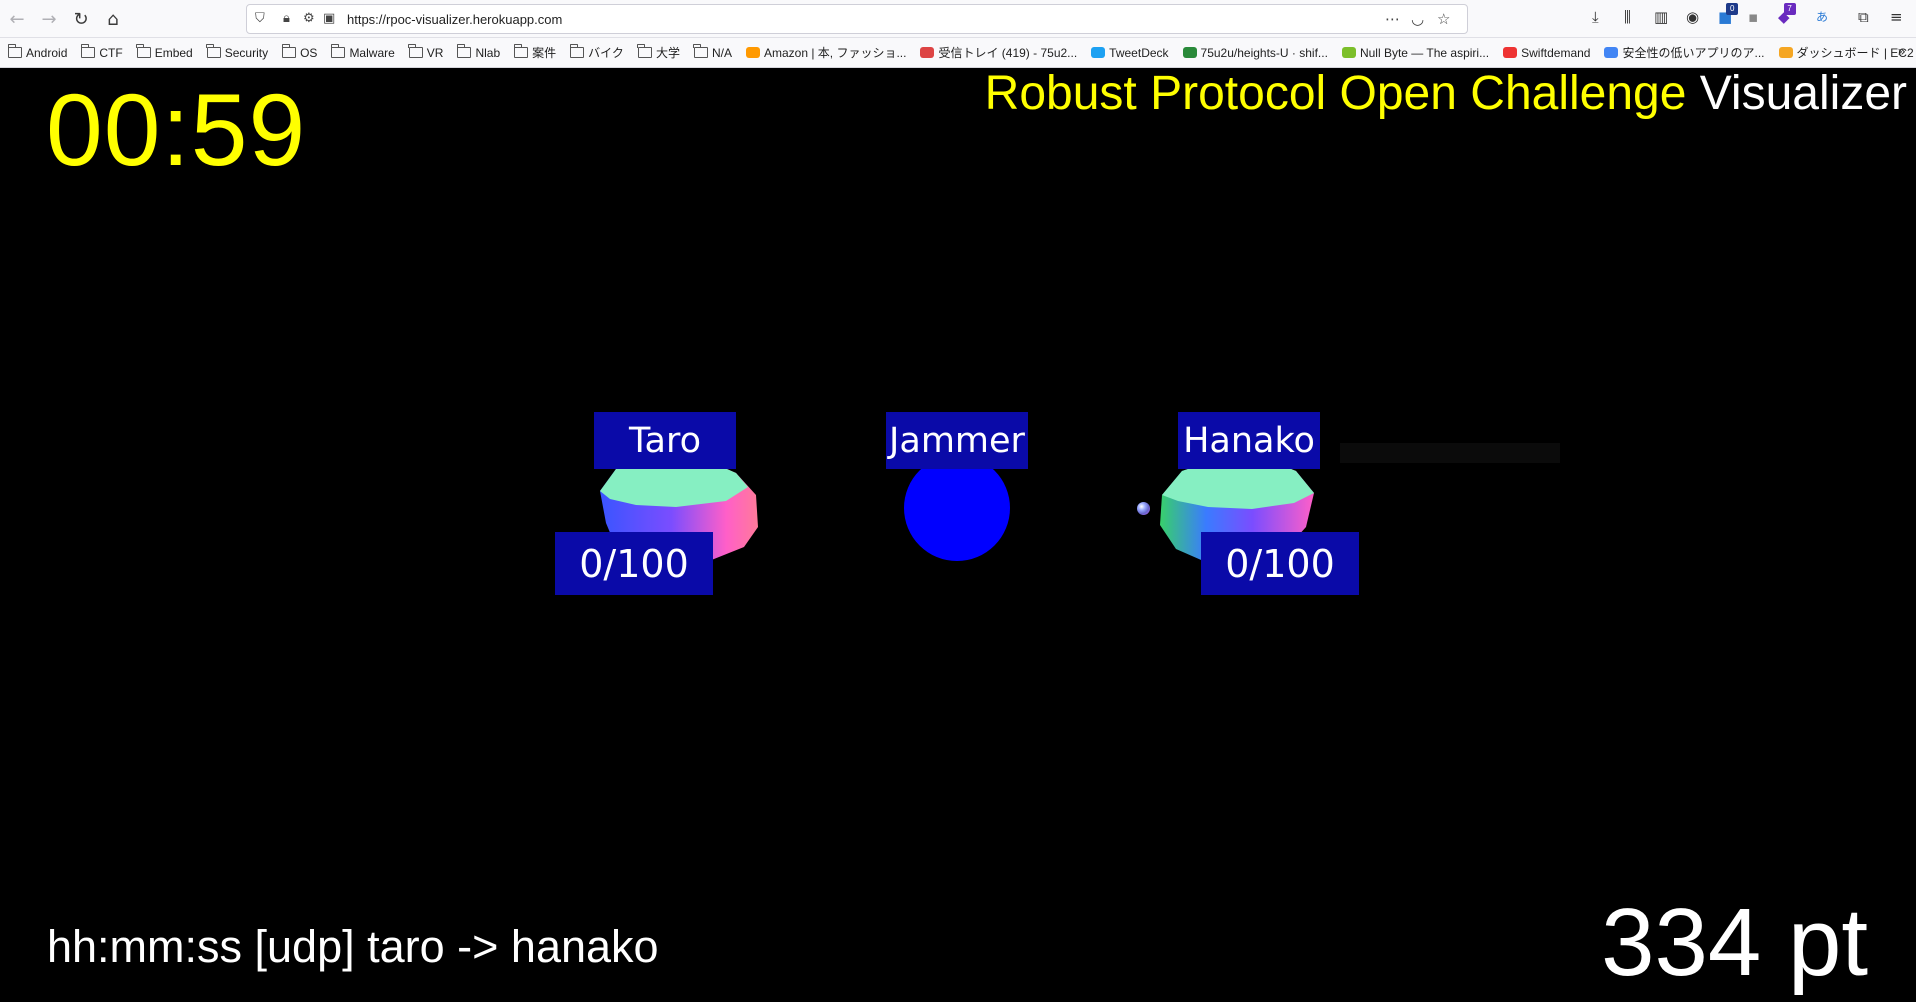 Image resolution: width=1916 pixels, height=1002 pixels. I want to click on account-icon: ◉, so click(1692, 17).